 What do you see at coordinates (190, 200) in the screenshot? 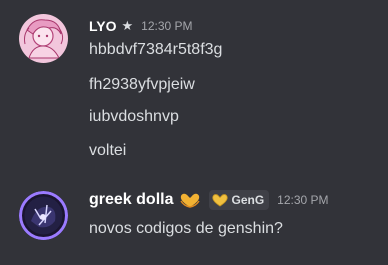
I see `heart-hands-icon` at bounding box center [190, 200].